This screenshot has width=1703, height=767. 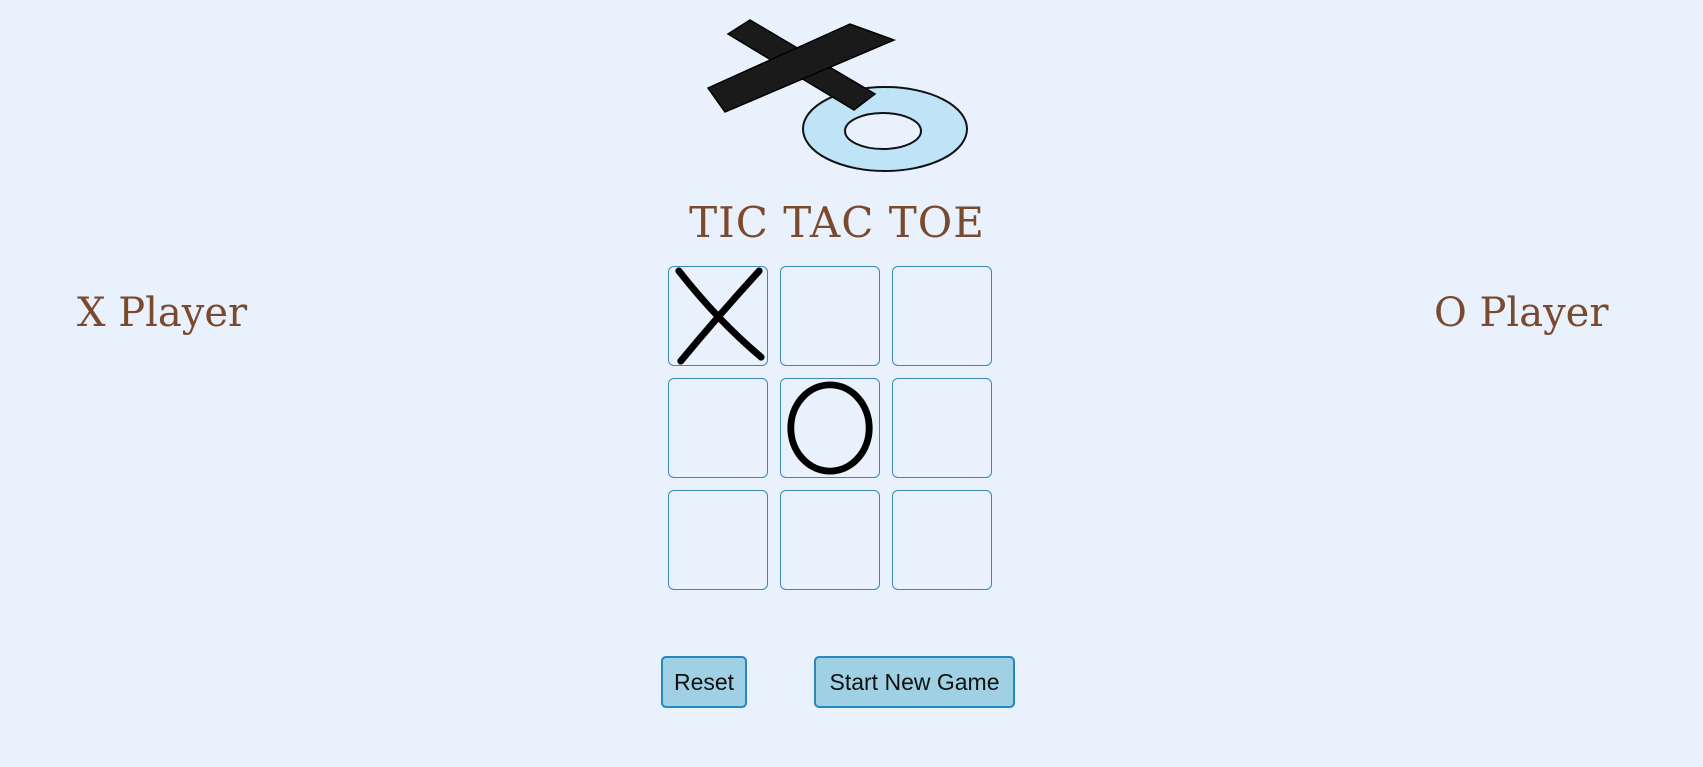 I want to click on xo-logo-icon, so click(x=837, y=95).